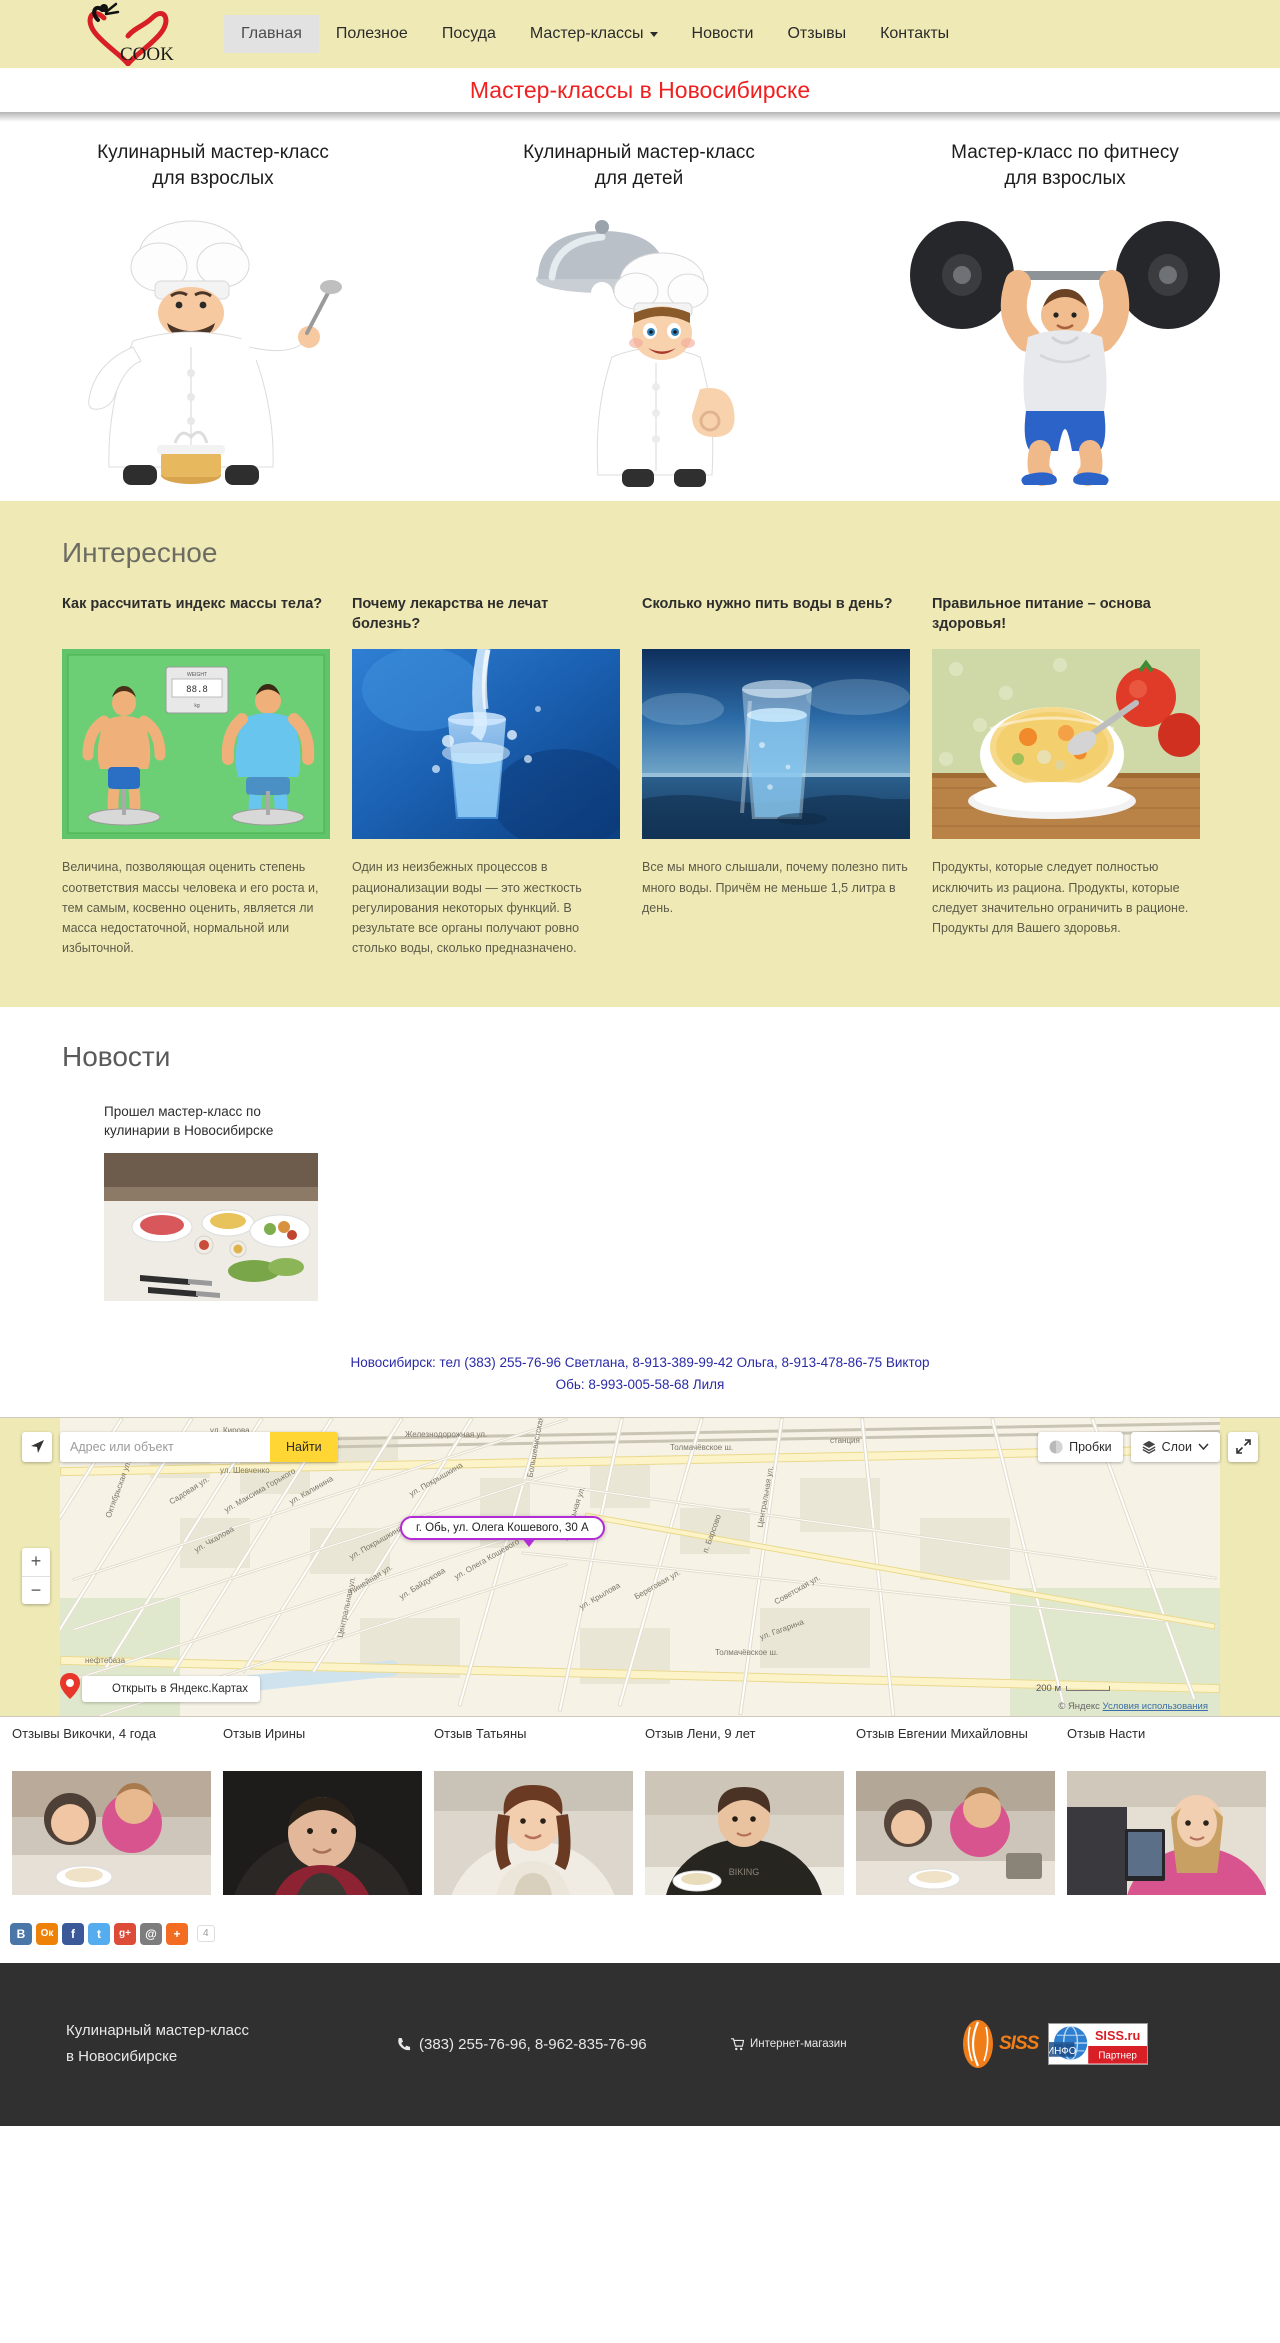 This screenshot has height=2343, width=1280. Describe the element at coordinates (372, 33) in the screenshot. I see `nav-item-poleznoe: Полезное` at that location.